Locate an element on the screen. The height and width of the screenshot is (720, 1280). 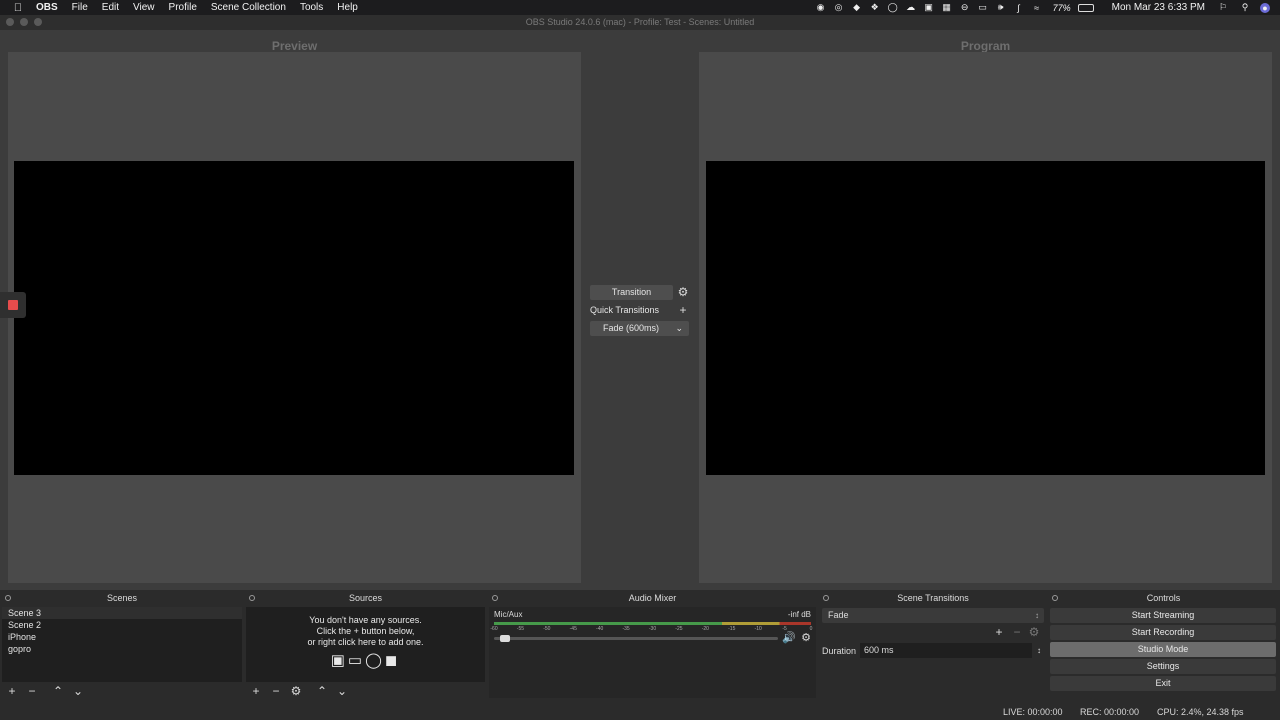
duration-value: 600 ms is located at coordinates (879, 650).